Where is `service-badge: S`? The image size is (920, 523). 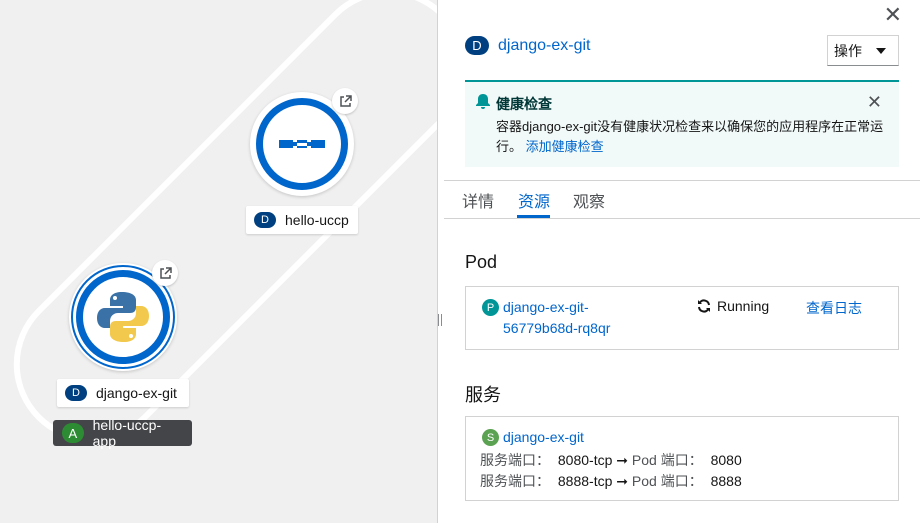 service-badge: S is located at coordinates (490, 437).